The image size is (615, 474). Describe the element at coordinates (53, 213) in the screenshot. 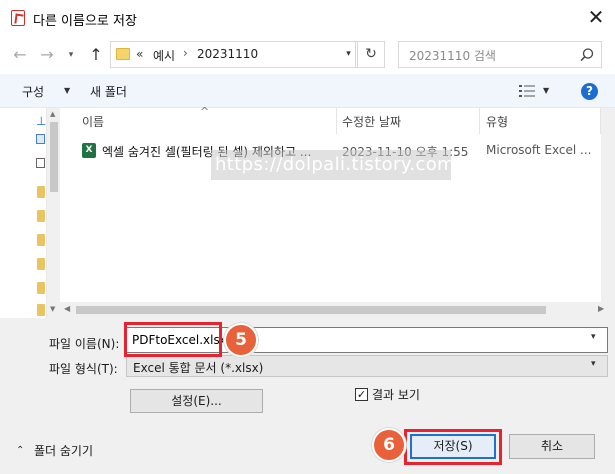

I see `navigation-scrollbar: ▲ ▼` at that location.